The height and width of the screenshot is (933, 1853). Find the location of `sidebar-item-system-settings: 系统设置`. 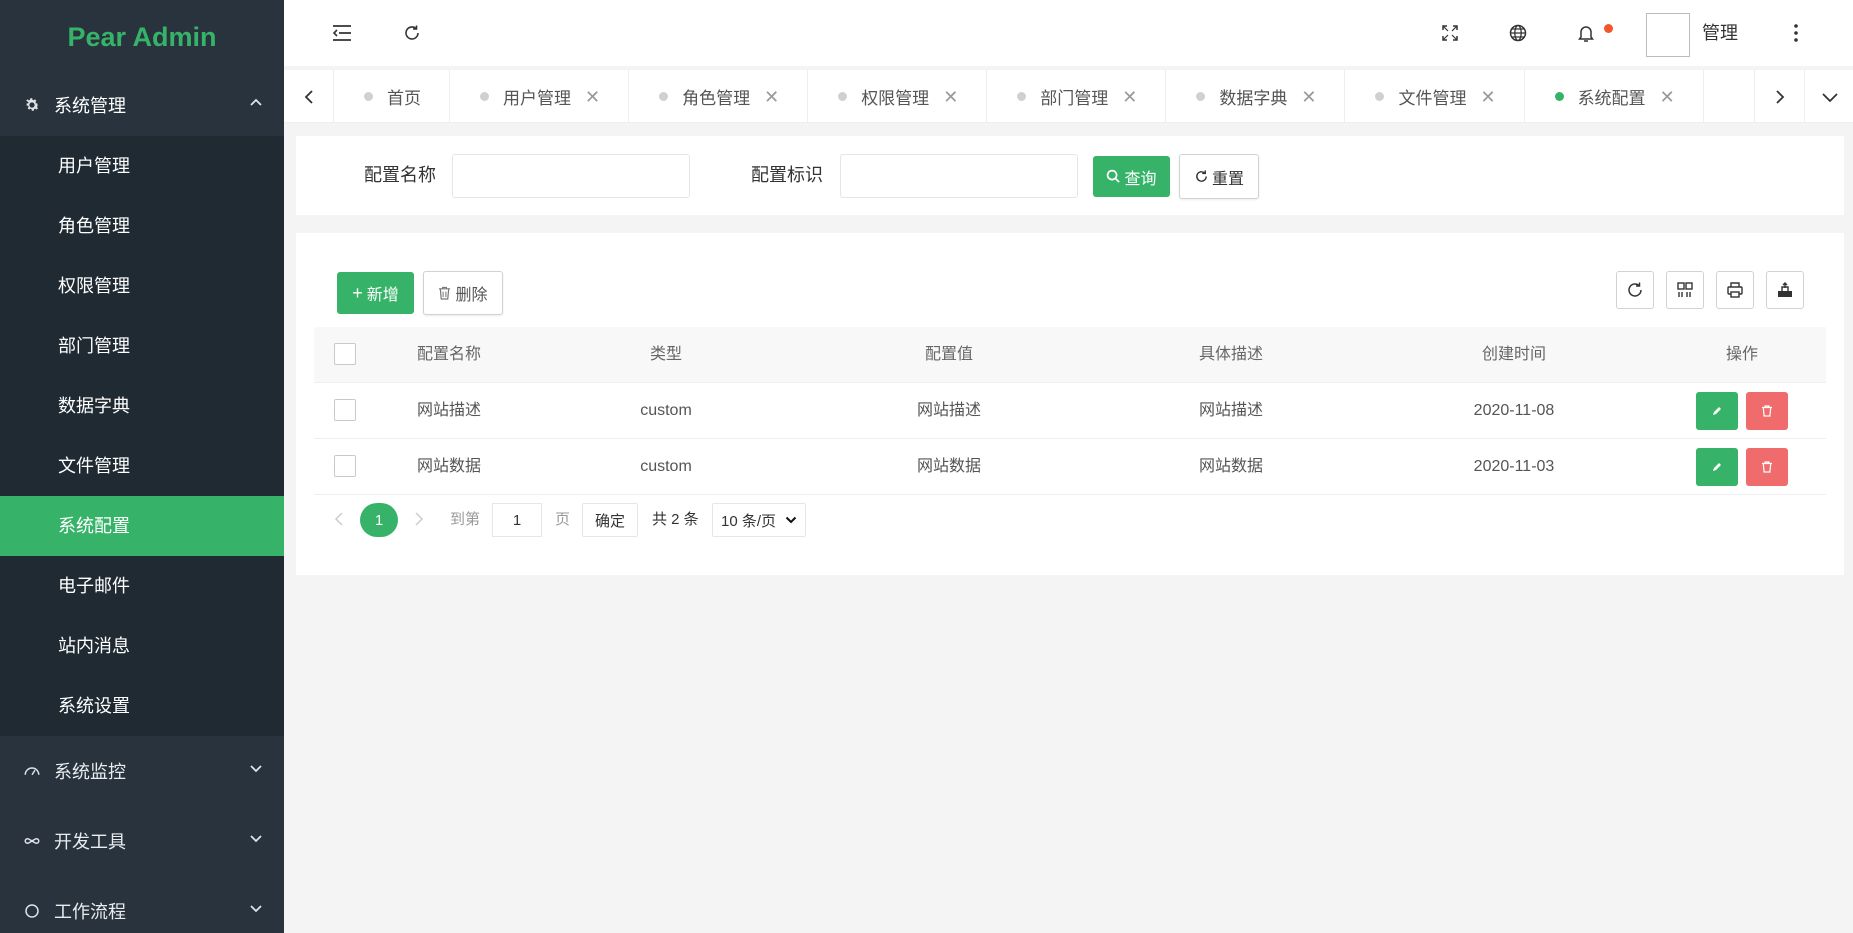

sidebar-item-system-settings: 系统设置 is located at coordinates (142, 706).